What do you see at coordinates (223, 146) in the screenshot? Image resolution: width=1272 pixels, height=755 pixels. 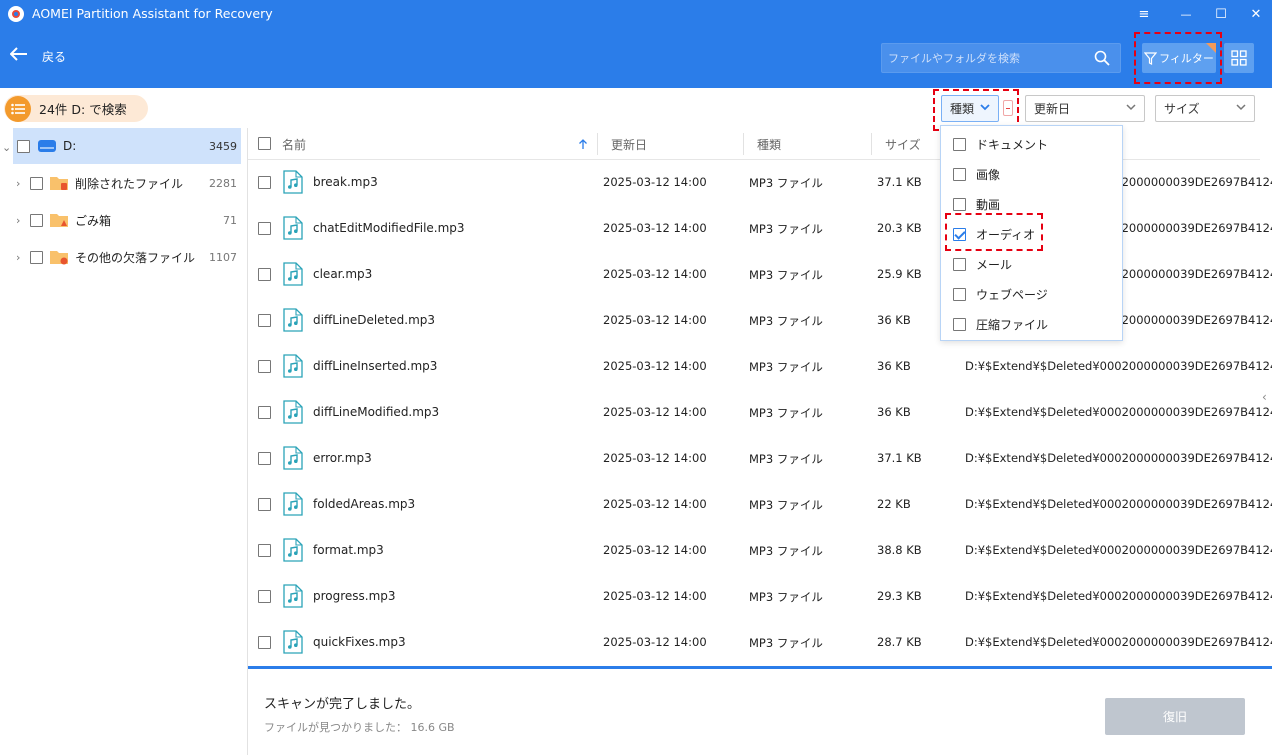 I see `tree-count: 3459` at bounding box center [223, 146].